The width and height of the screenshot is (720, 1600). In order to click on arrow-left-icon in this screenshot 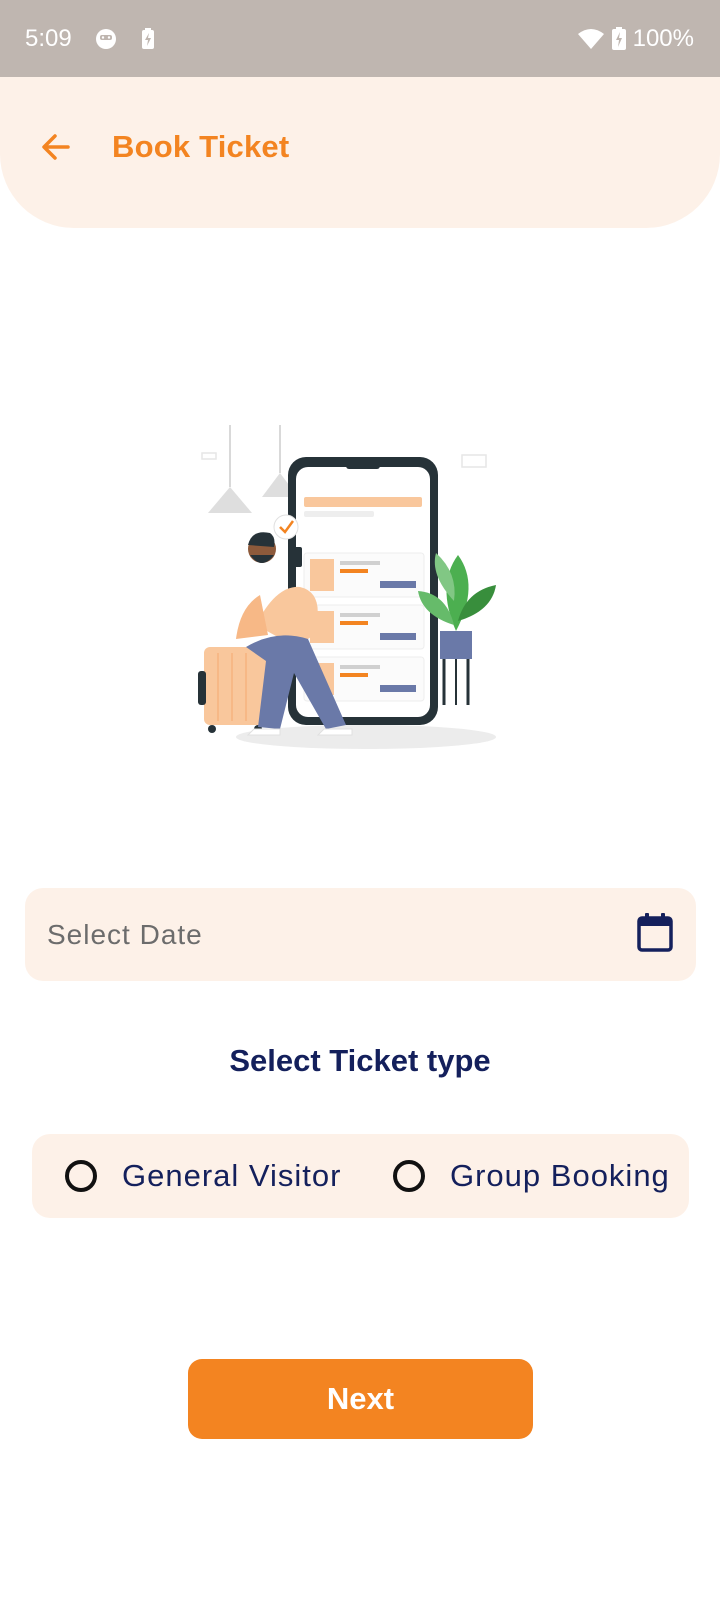, I will do `click(56, 147)`.